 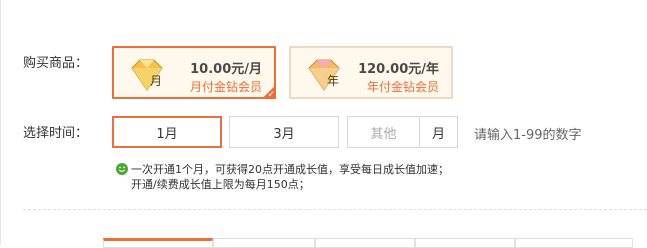 I want to click on tab-active, so click(x=158, y=243).